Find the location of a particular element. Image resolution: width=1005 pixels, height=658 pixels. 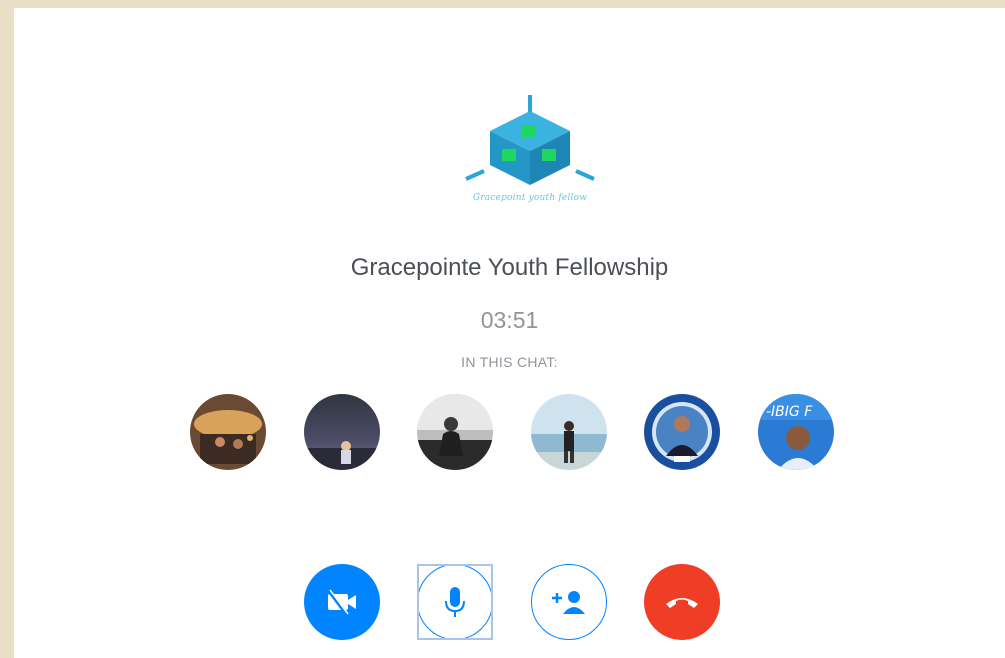

microphone-icon is located at coordinates (455, 602).